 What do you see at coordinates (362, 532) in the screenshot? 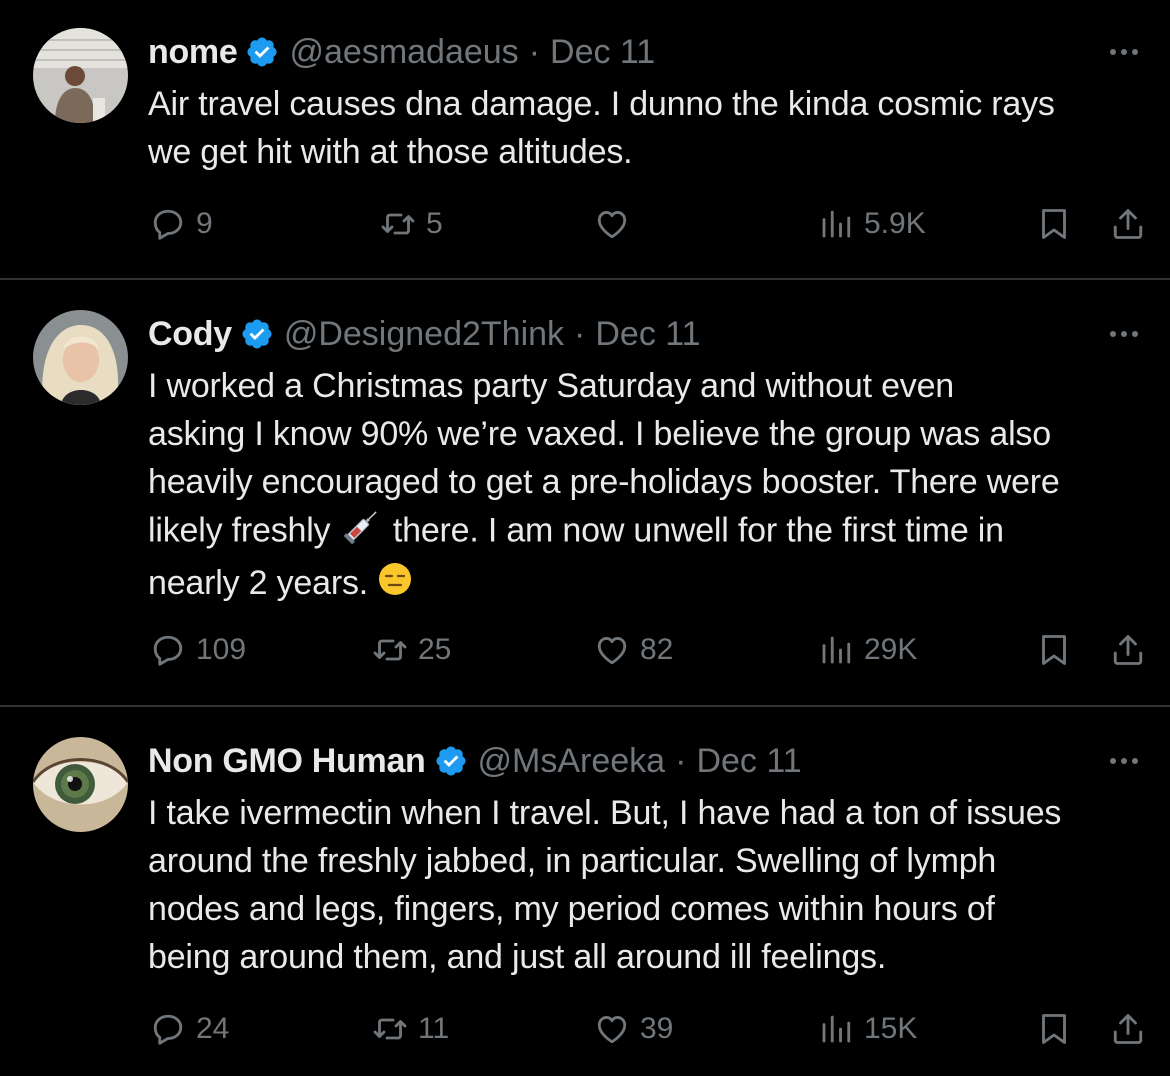
I see `syringe-emoji` at bounding box center [362, 532].